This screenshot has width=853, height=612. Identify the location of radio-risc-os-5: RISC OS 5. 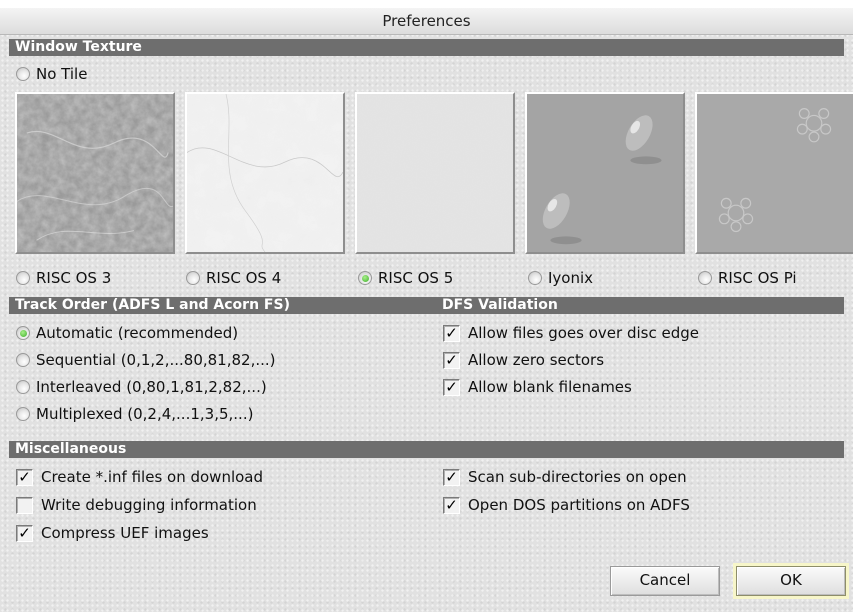
(405, 278).